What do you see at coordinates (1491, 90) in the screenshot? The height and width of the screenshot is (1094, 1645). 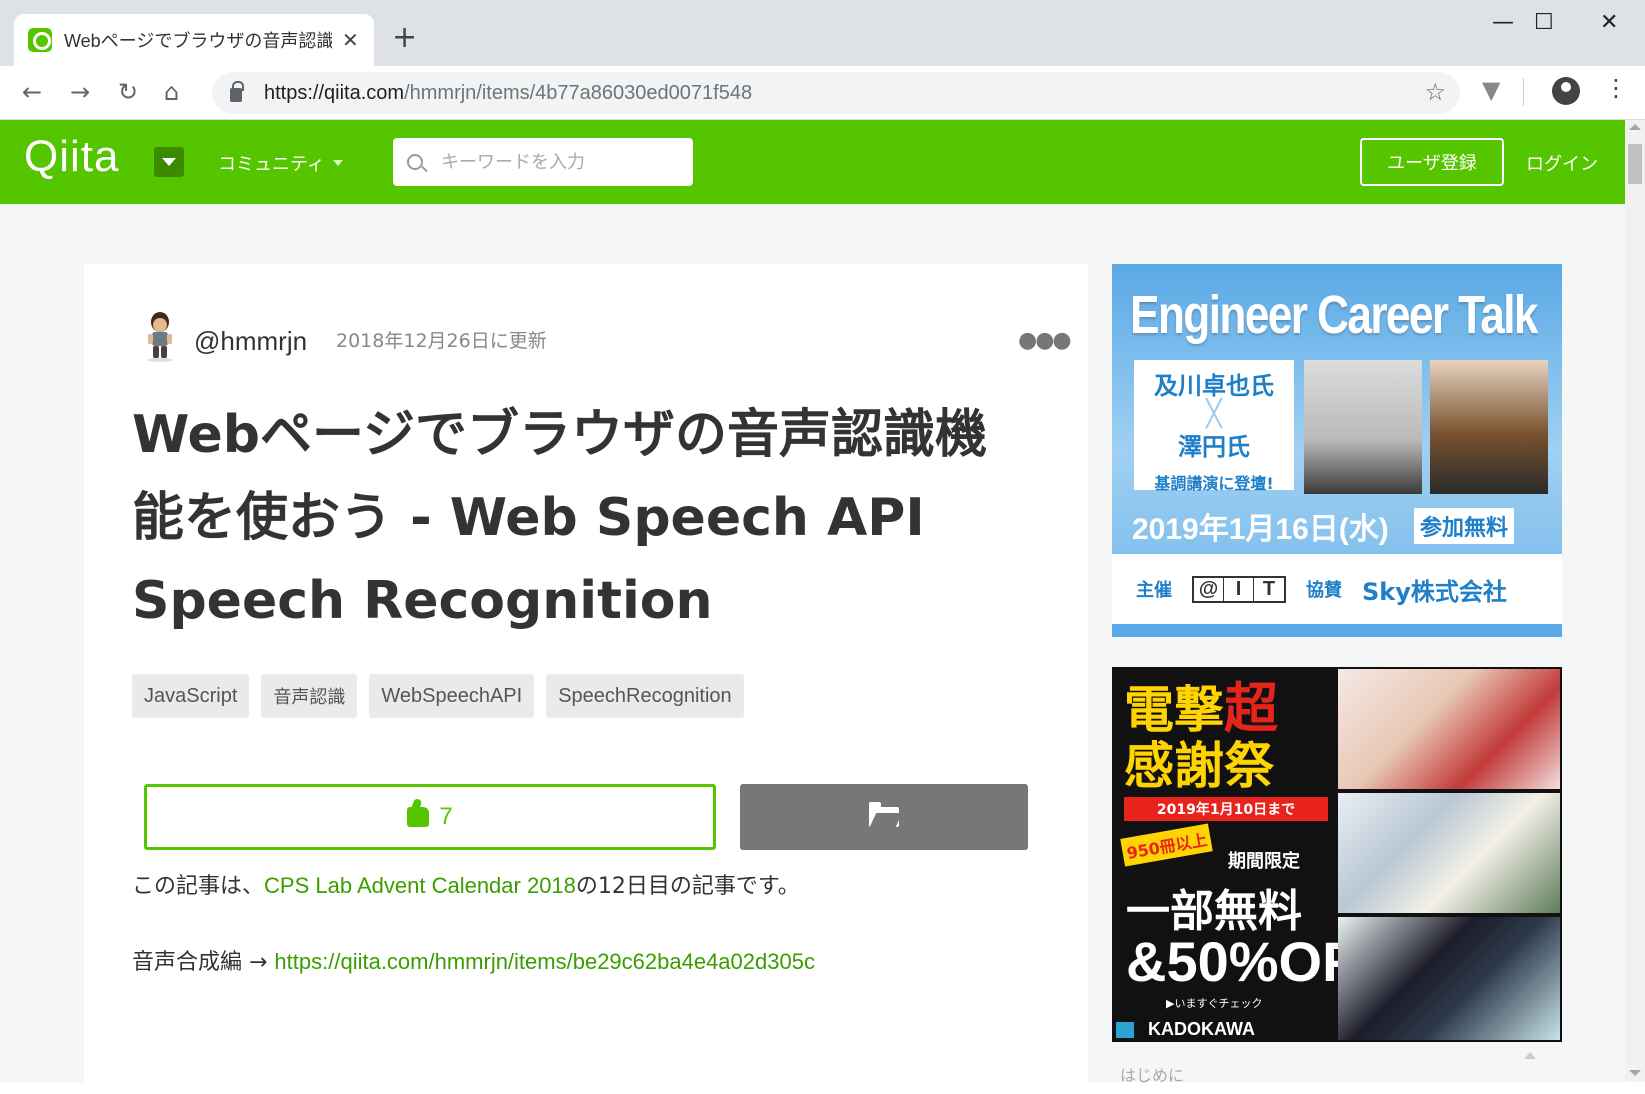 I see `extension-icon: ▼` at bounding box center [1491, 90].